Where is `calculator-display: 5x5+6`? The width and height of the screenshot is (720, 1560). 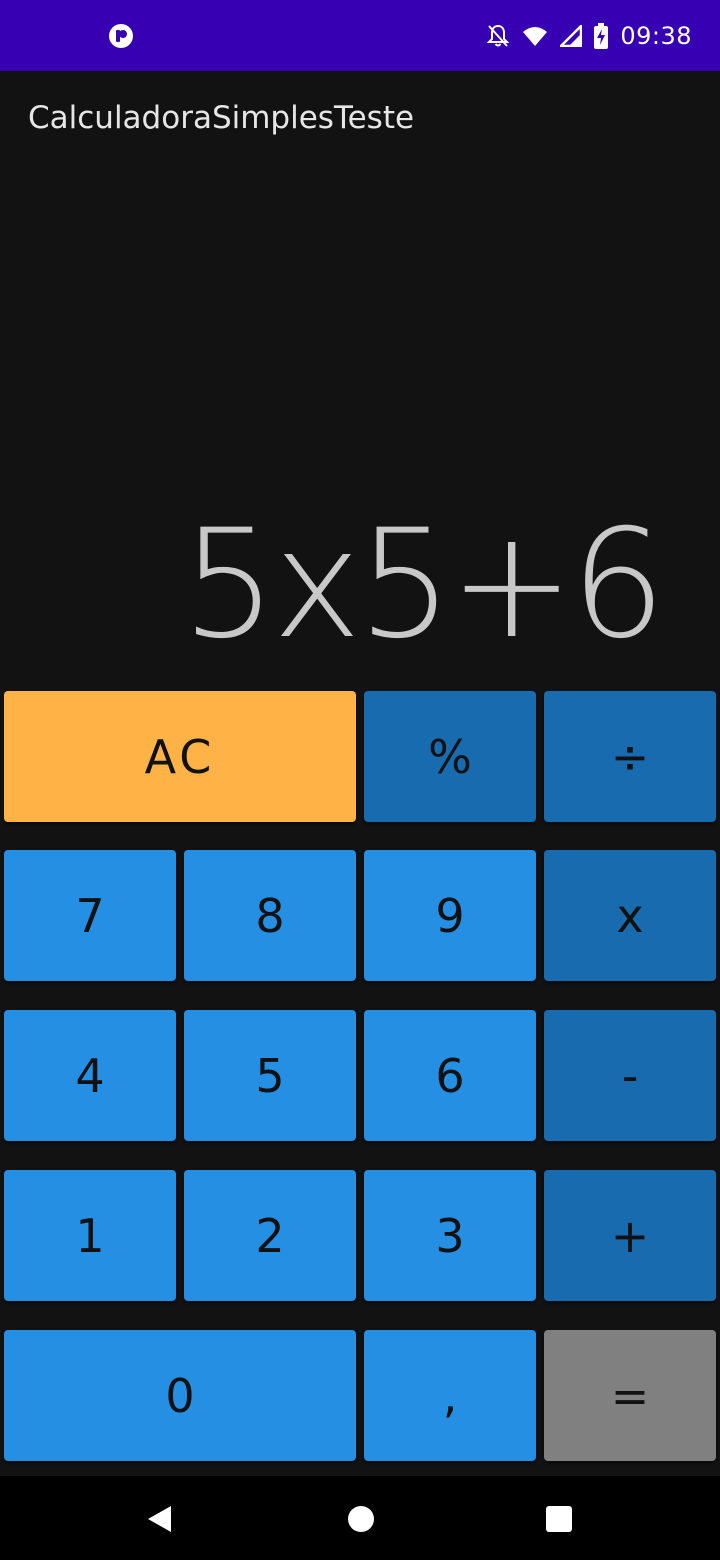 calculator-display: 5x5+6 is located at coordinates (360, 585).